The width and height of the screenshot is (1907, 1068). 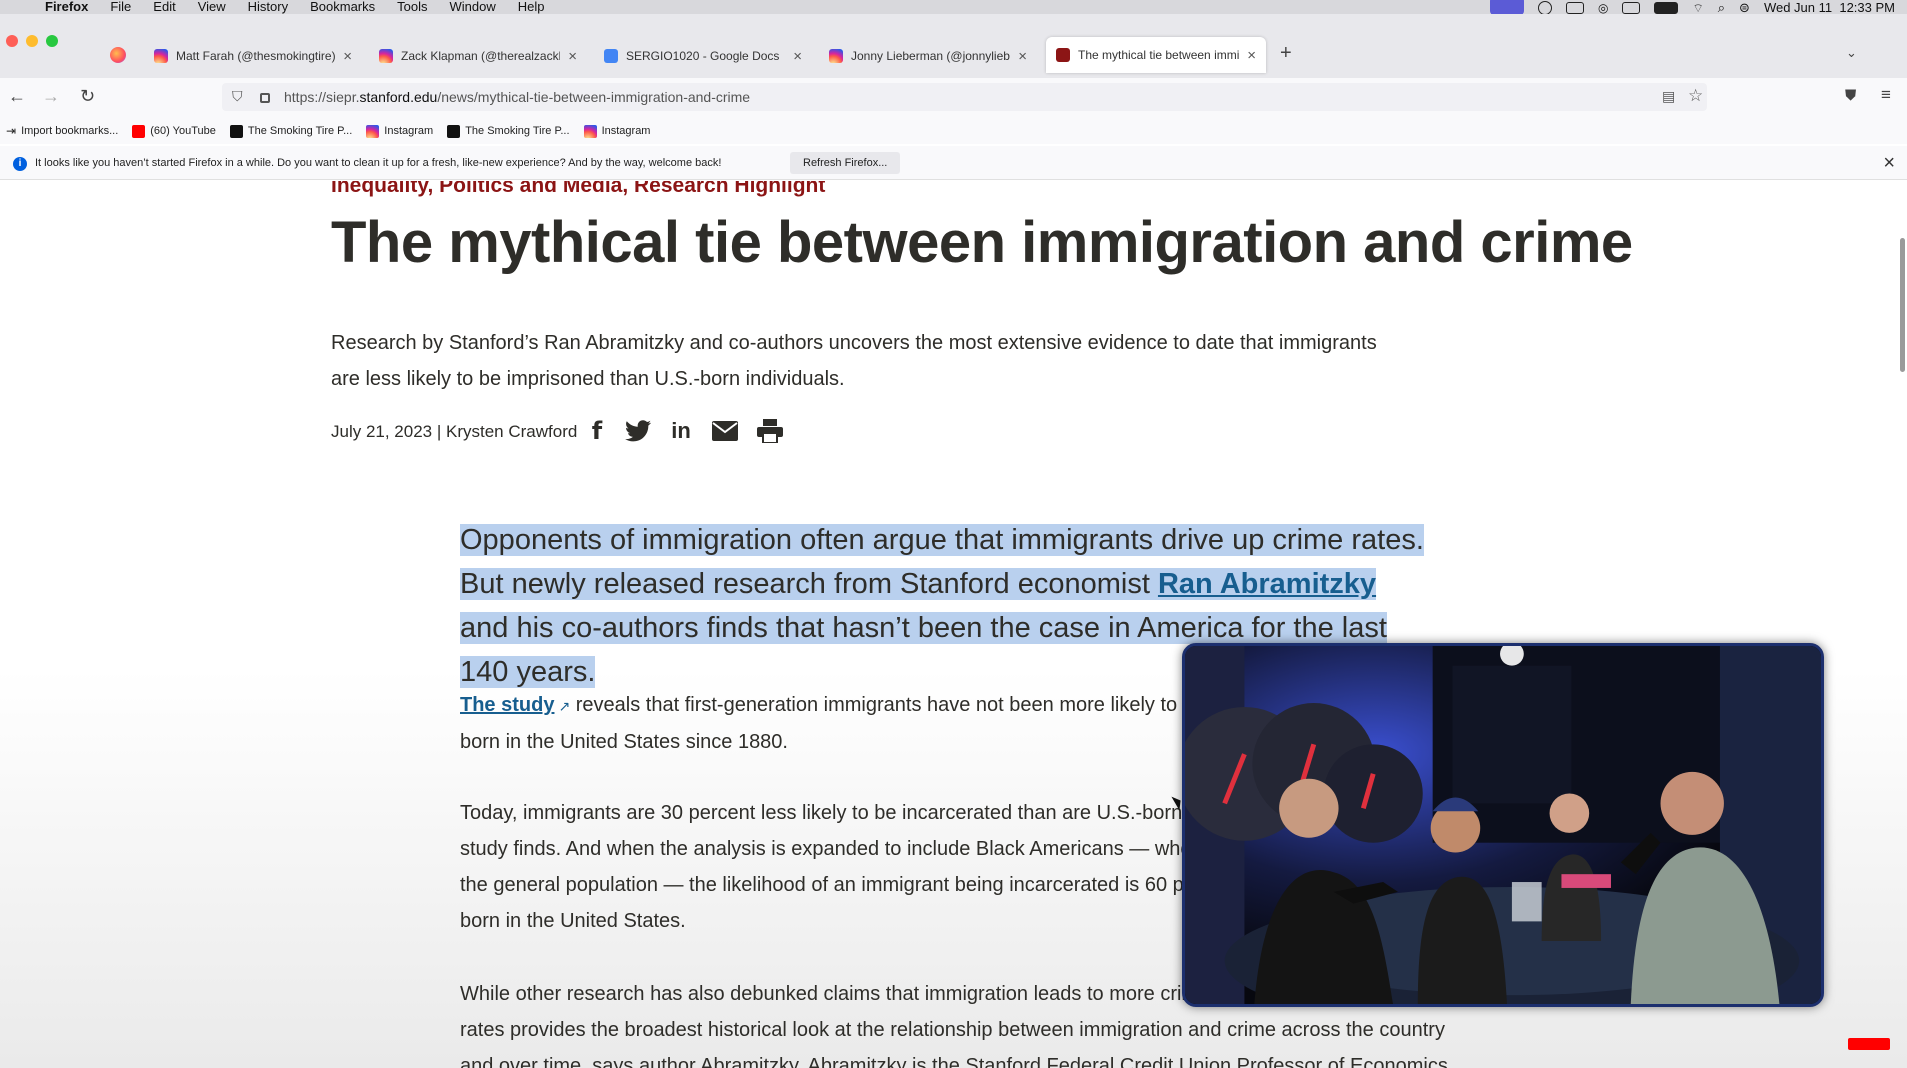 I want to click on menu-view: View, so click(x=212, y=7).